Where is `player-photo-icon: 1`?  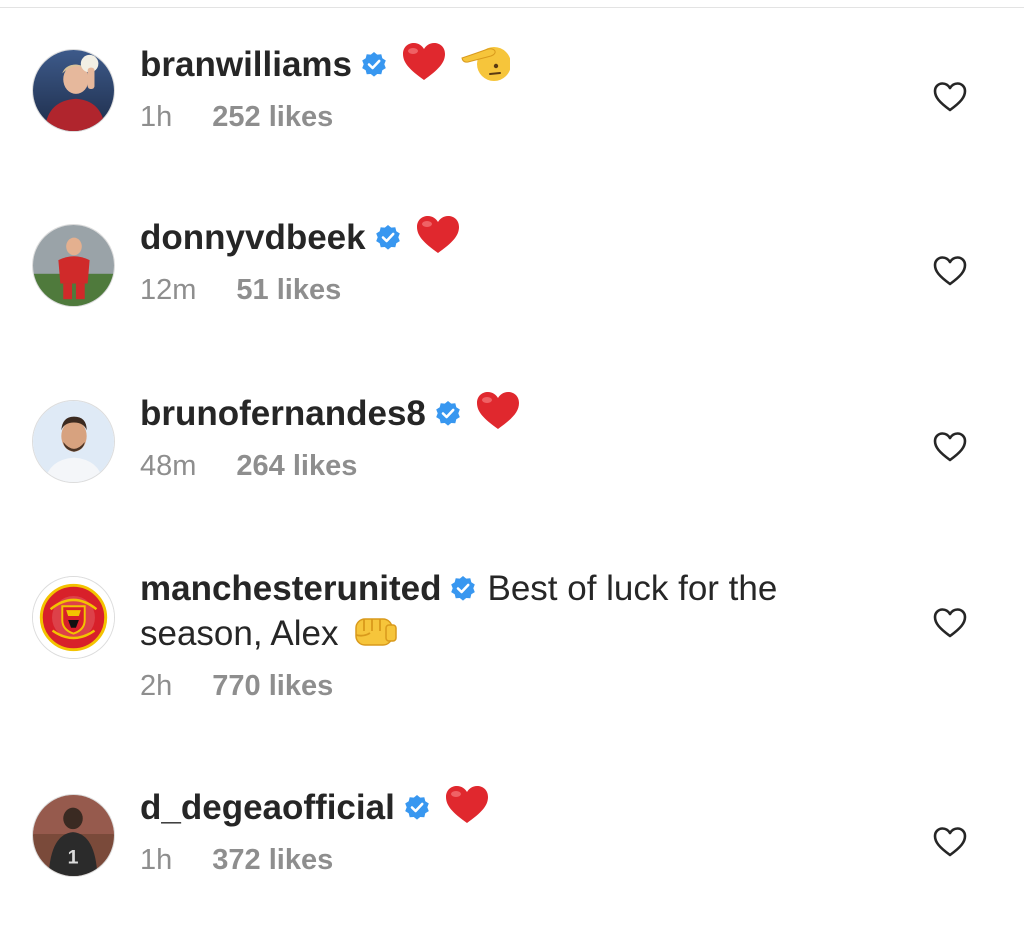 player-photo-icon: 1 is located at coordinates (73, 835).